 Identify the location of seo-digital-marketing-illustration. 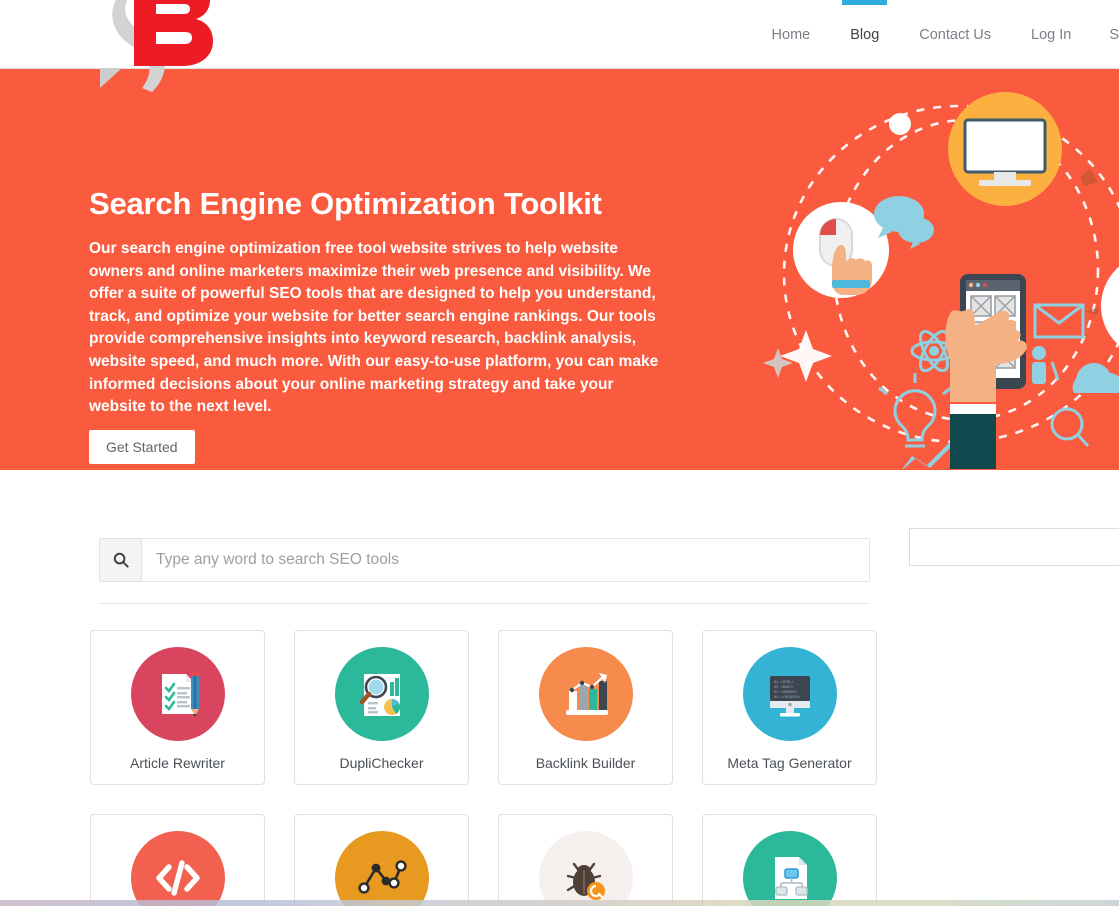
(936, 272).